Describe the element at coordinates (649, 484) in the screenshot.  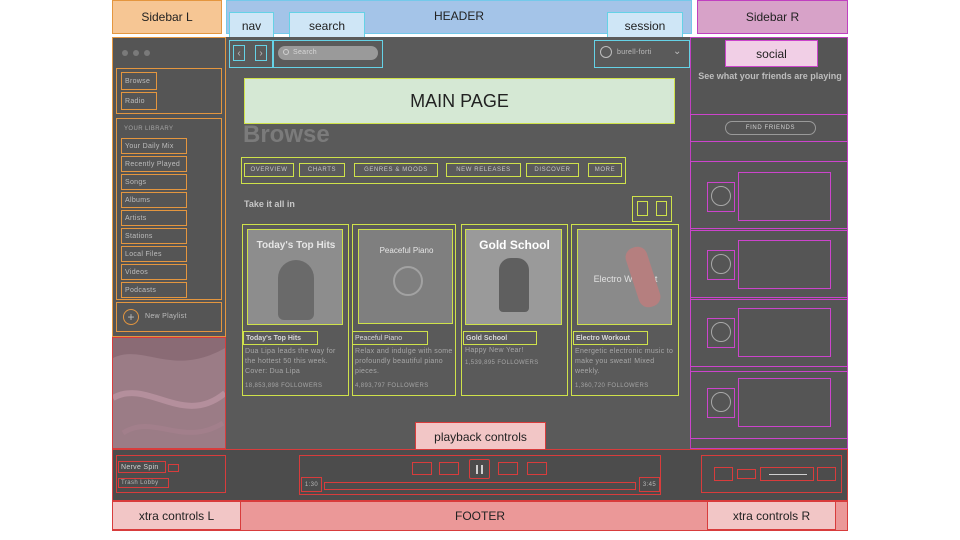
I see `total-time: 3:45` at that location.